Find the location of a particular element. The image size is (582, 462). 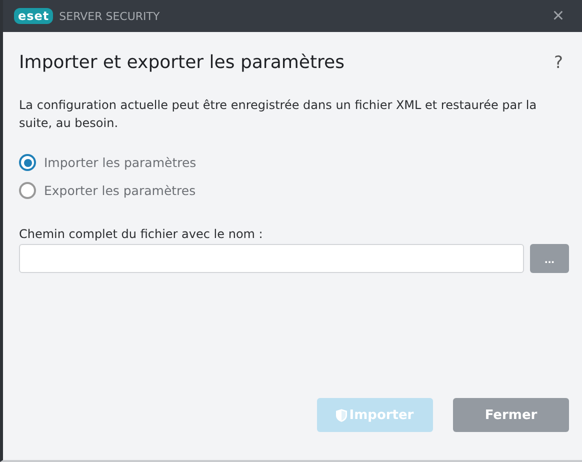

close-button: × is located at coordinates (558, 16).